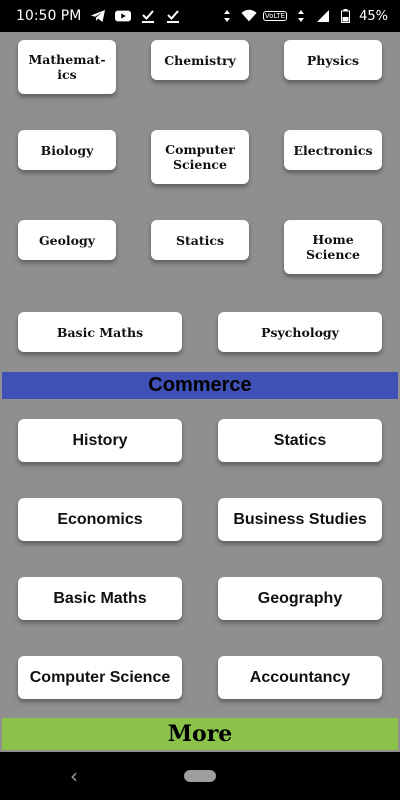 The image size is (400, 800). I want to click on status-time: 10:50 PM, so click(49, 16).